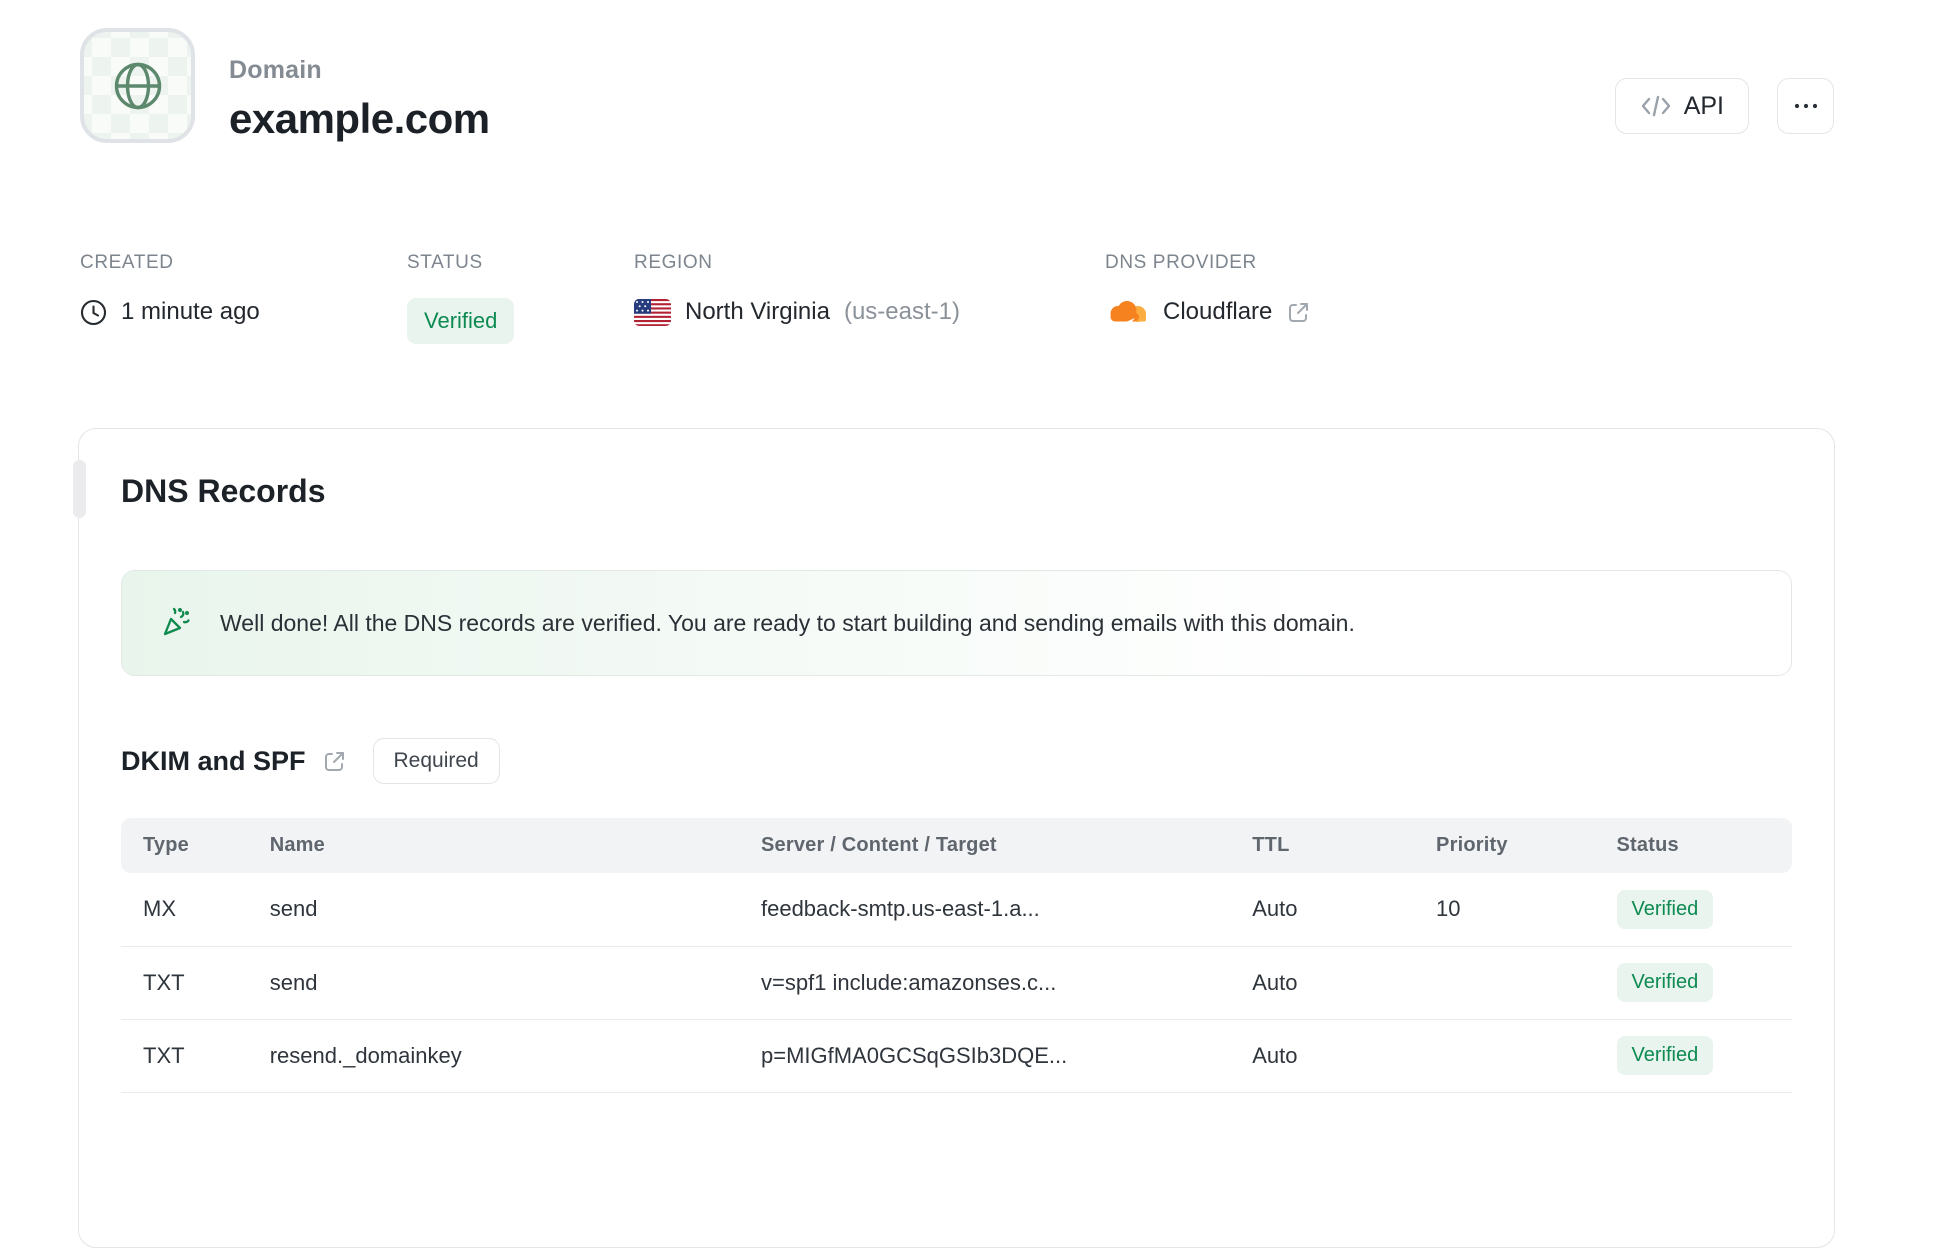 The height and width of the screenshot is (1248, 1944). I want to click on title-block: Domain example.com, so click(359, 99).